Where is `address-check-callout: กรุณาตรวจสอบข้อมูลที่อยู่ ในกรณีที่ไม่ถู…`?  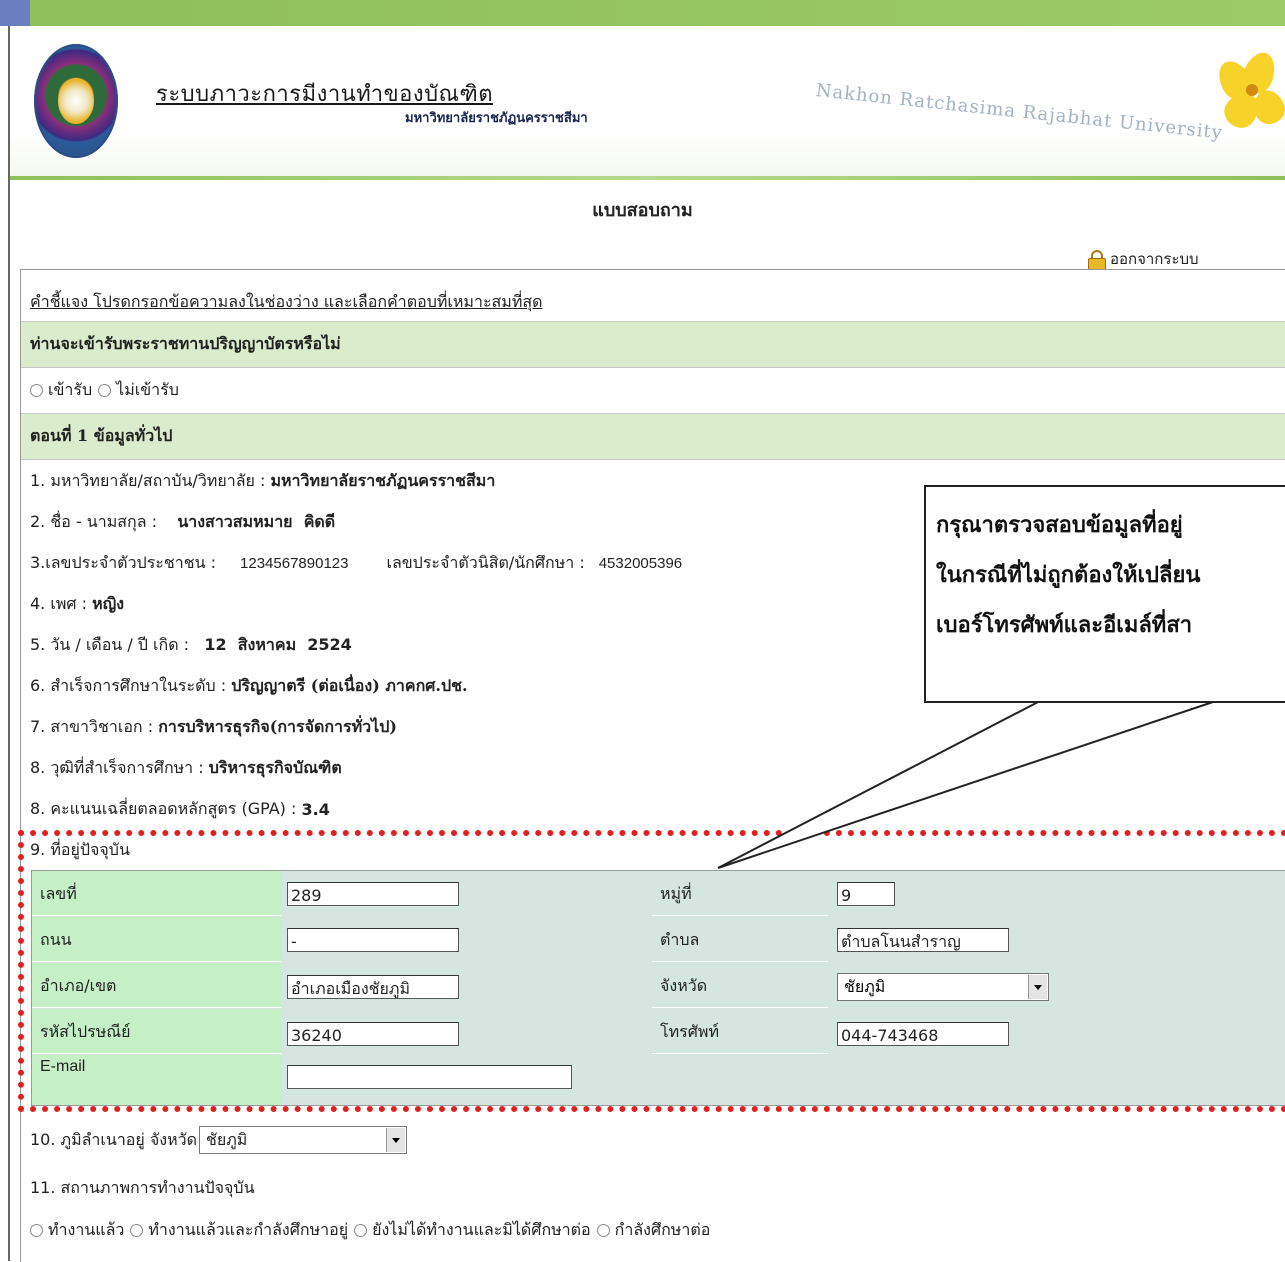 address-check-callout: กรุณาตรวจสอบข้อมูลที่อยู่ ในกรณีที่ไม่ถู… is located at coordinates (1104, 594).